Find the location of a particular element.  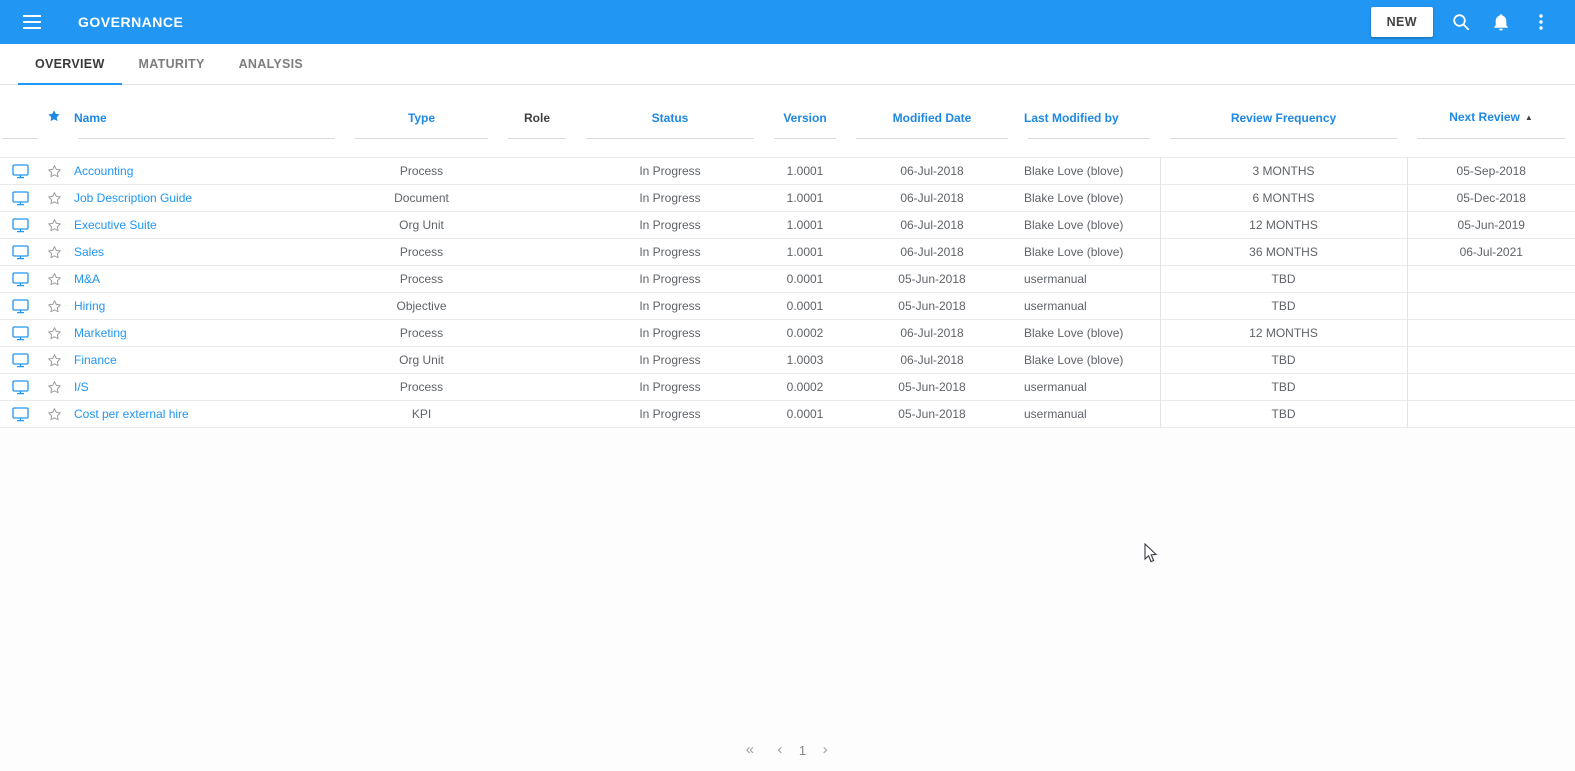

tab-bar: OVERVIEW MATURITY ANALYSIS is located at coordinates (787, 64).